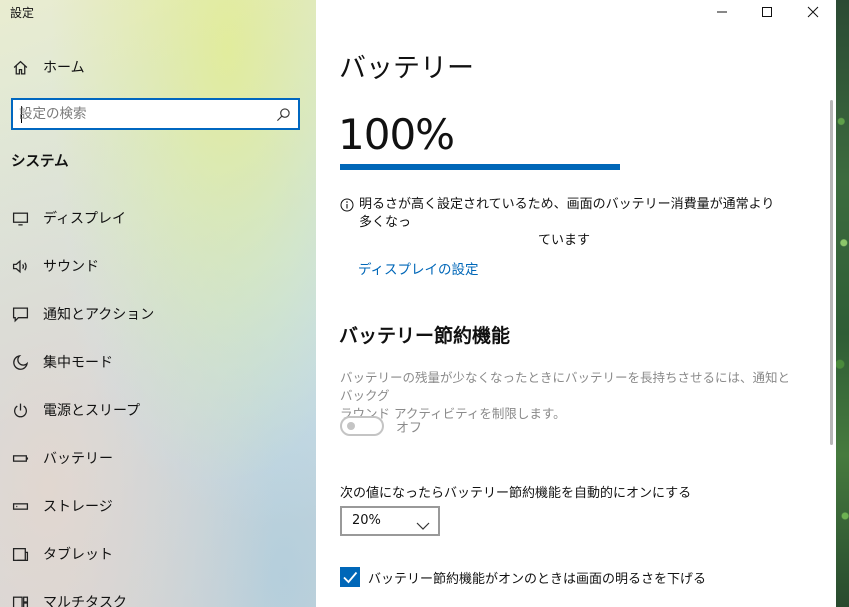 The height and width of the screenshot is (607, 849). Describe the element at coordinates (78, 507) in the screenshot. I see `sidebar-item-label: ストレージ` at that location.